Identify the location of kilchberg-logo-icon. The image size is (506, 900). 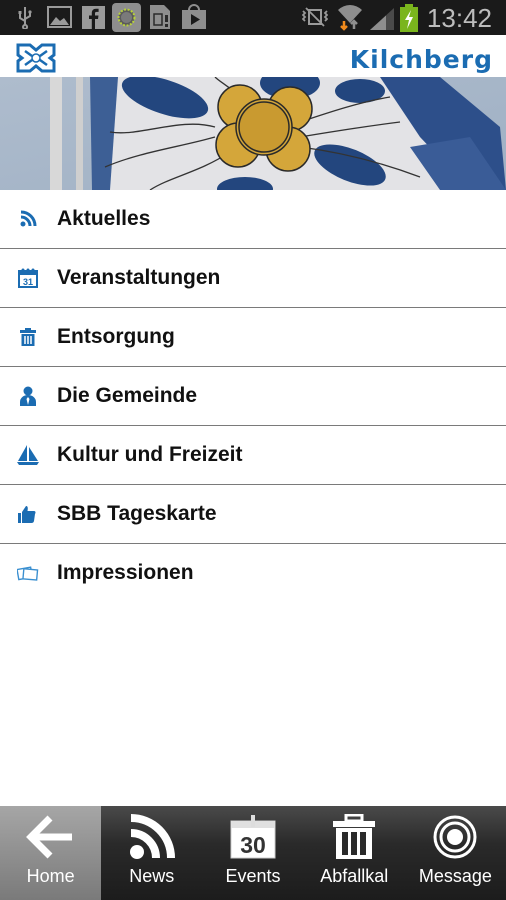
(36, 60).